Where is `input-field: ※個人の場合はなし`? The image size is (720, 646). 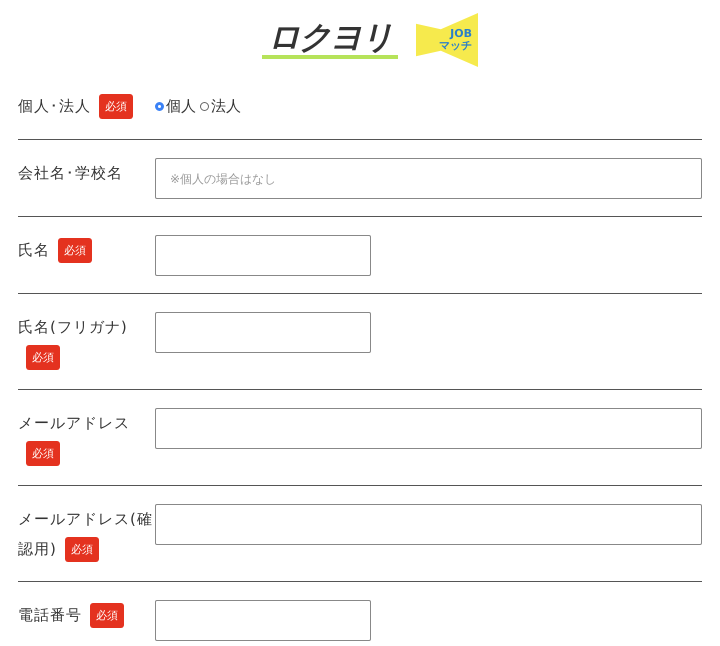 input-field: ※個人の場合はなし is located at coordinates (428, 178).